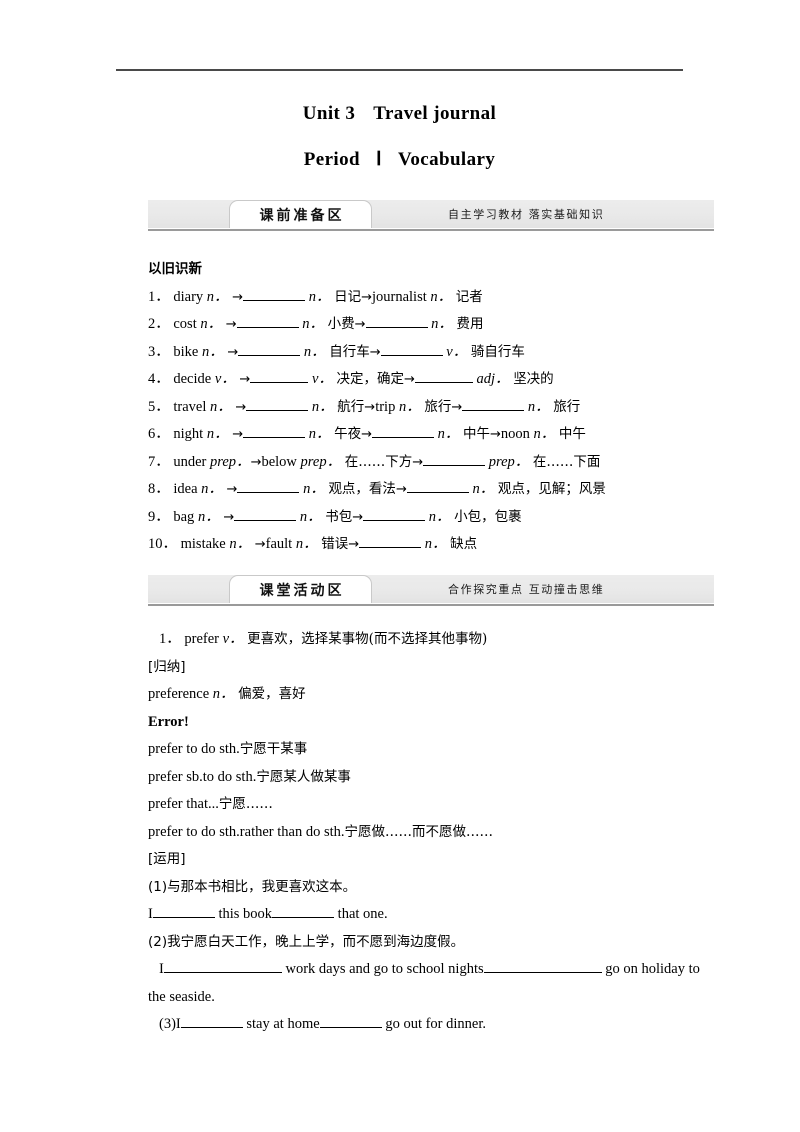 The height and width of the screenshot is (1132, 800). Describe the element at coordinates (488, 516) in the screenshot. I see `item-tail-cn: 小包，包裹` at that location.